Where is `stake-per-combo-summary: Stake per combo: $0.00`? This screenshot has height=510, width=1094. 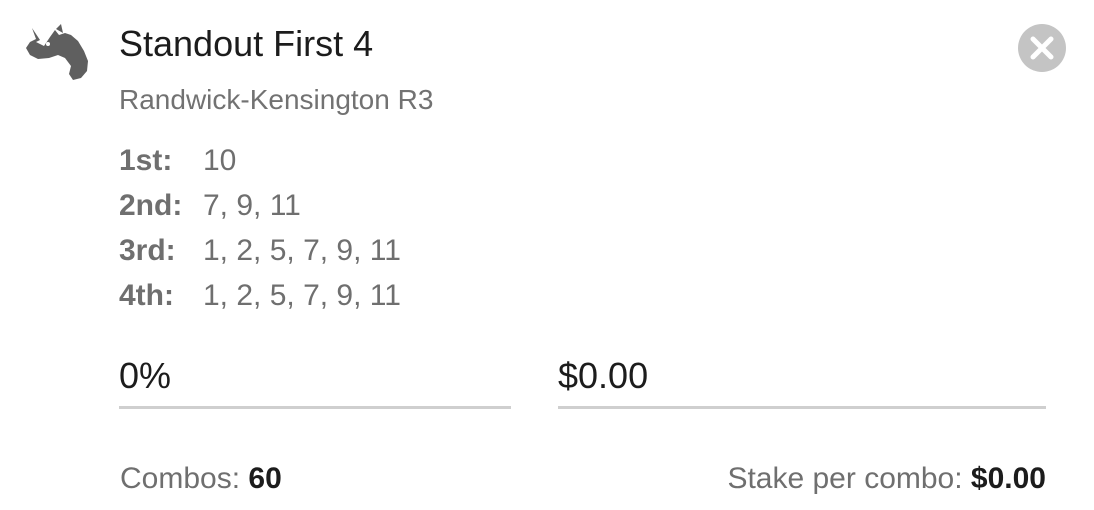
stake-per-combo-summary: Stake per combo: $0.00 is located at coordinates (886, 479).